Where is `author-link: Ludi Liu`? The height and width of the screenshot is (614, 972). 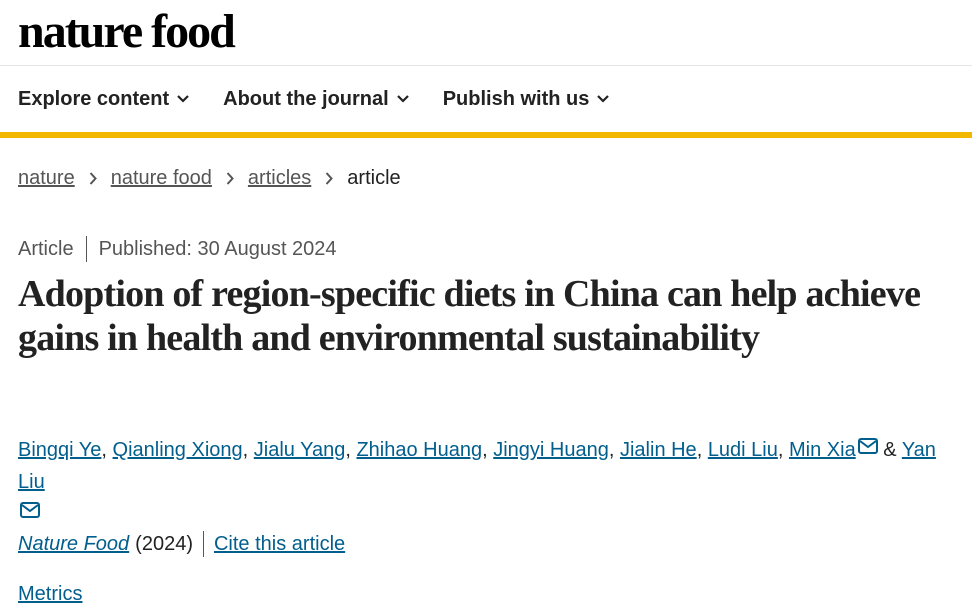 author-link: Ludi Liu is located at coordinates (743, 450).